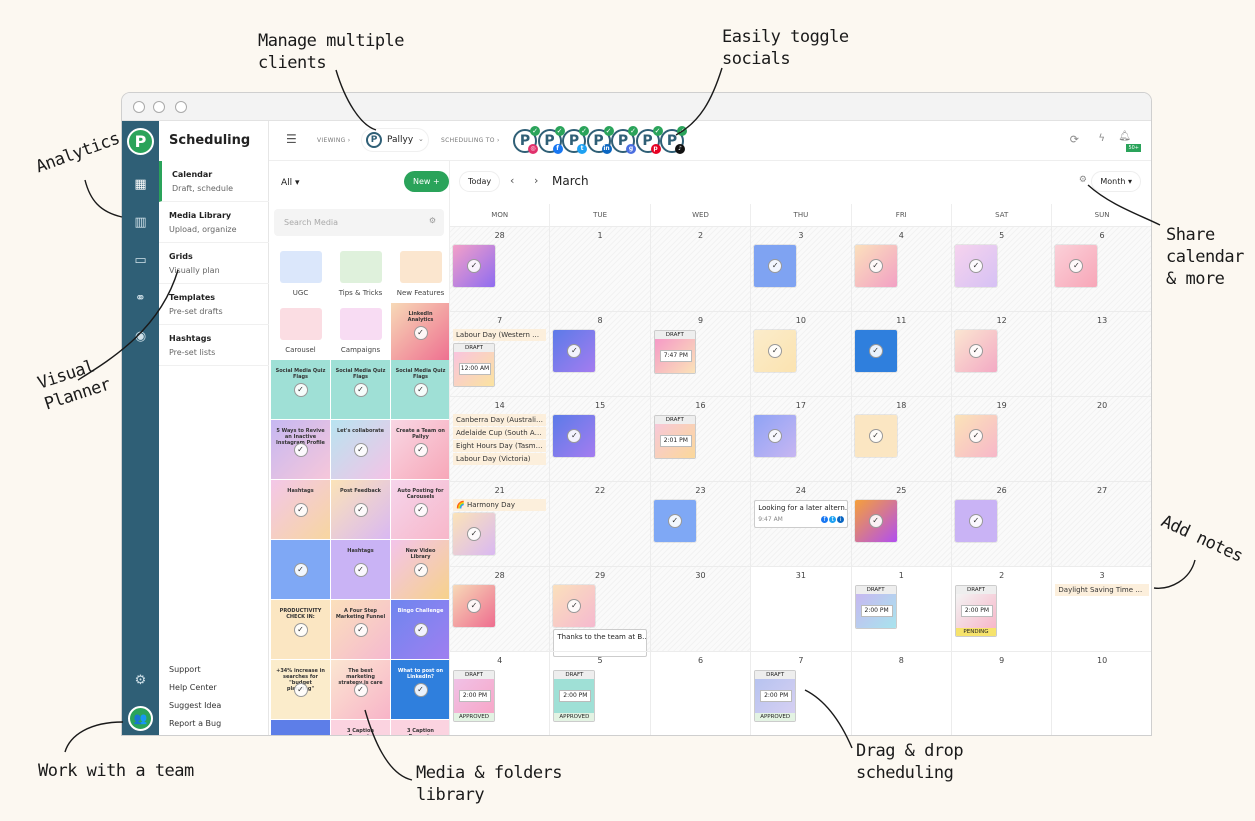 The width and height of the screenshot is (1255, 821). I want to click on day-cell: 6, so click(701, 693).